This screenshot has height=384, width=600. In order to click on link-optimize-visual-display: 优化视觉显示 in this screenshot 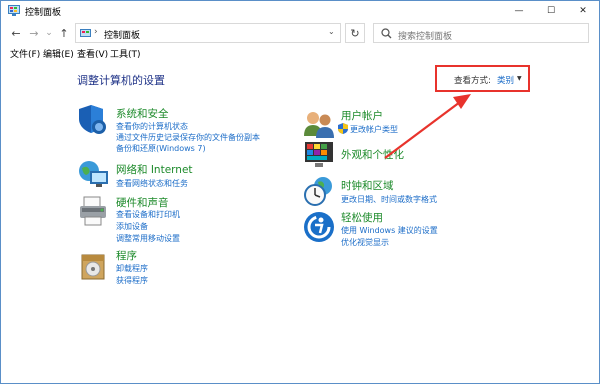, I will do `click(365, 242)`.